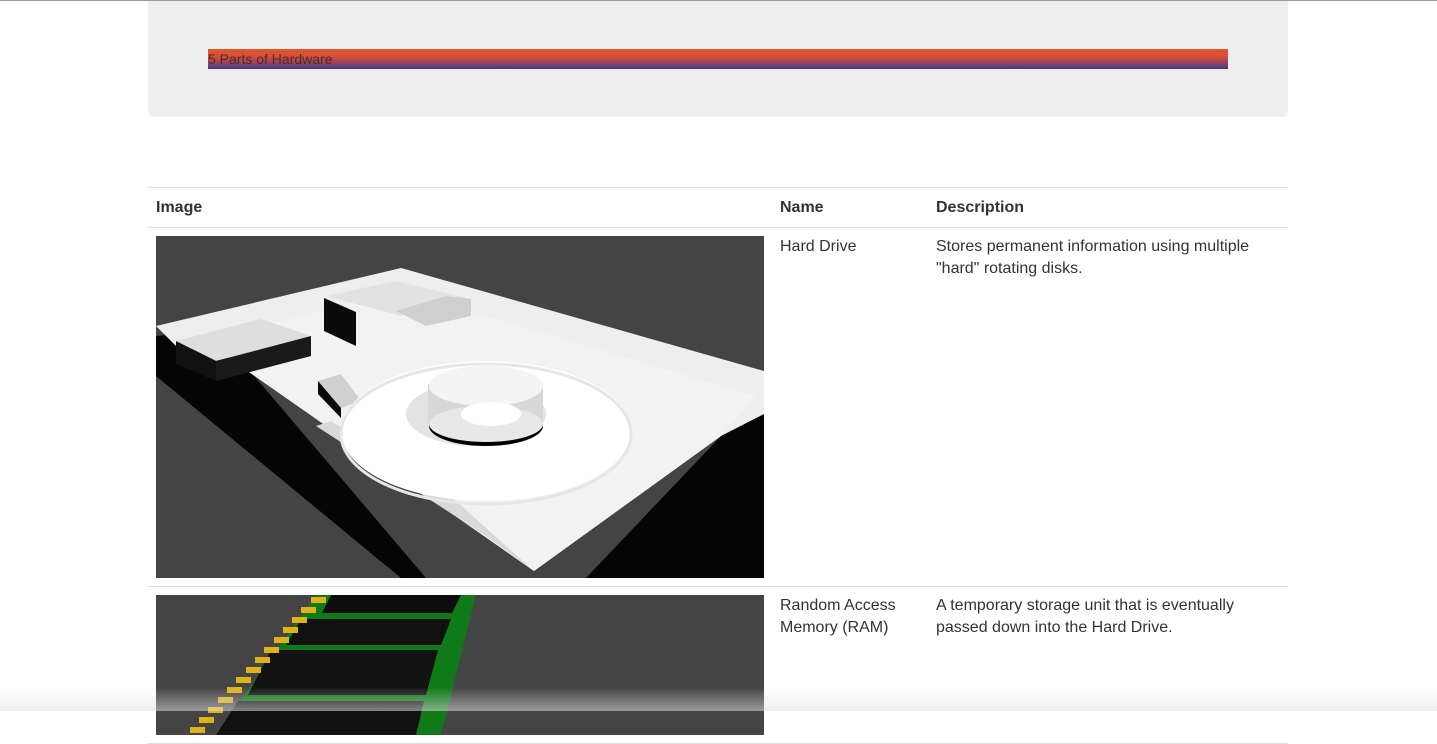 This screenshot has height=744, width=1437. I want to click on header-jumbotron: 5 Parts of Hardware, so click(718, 59).